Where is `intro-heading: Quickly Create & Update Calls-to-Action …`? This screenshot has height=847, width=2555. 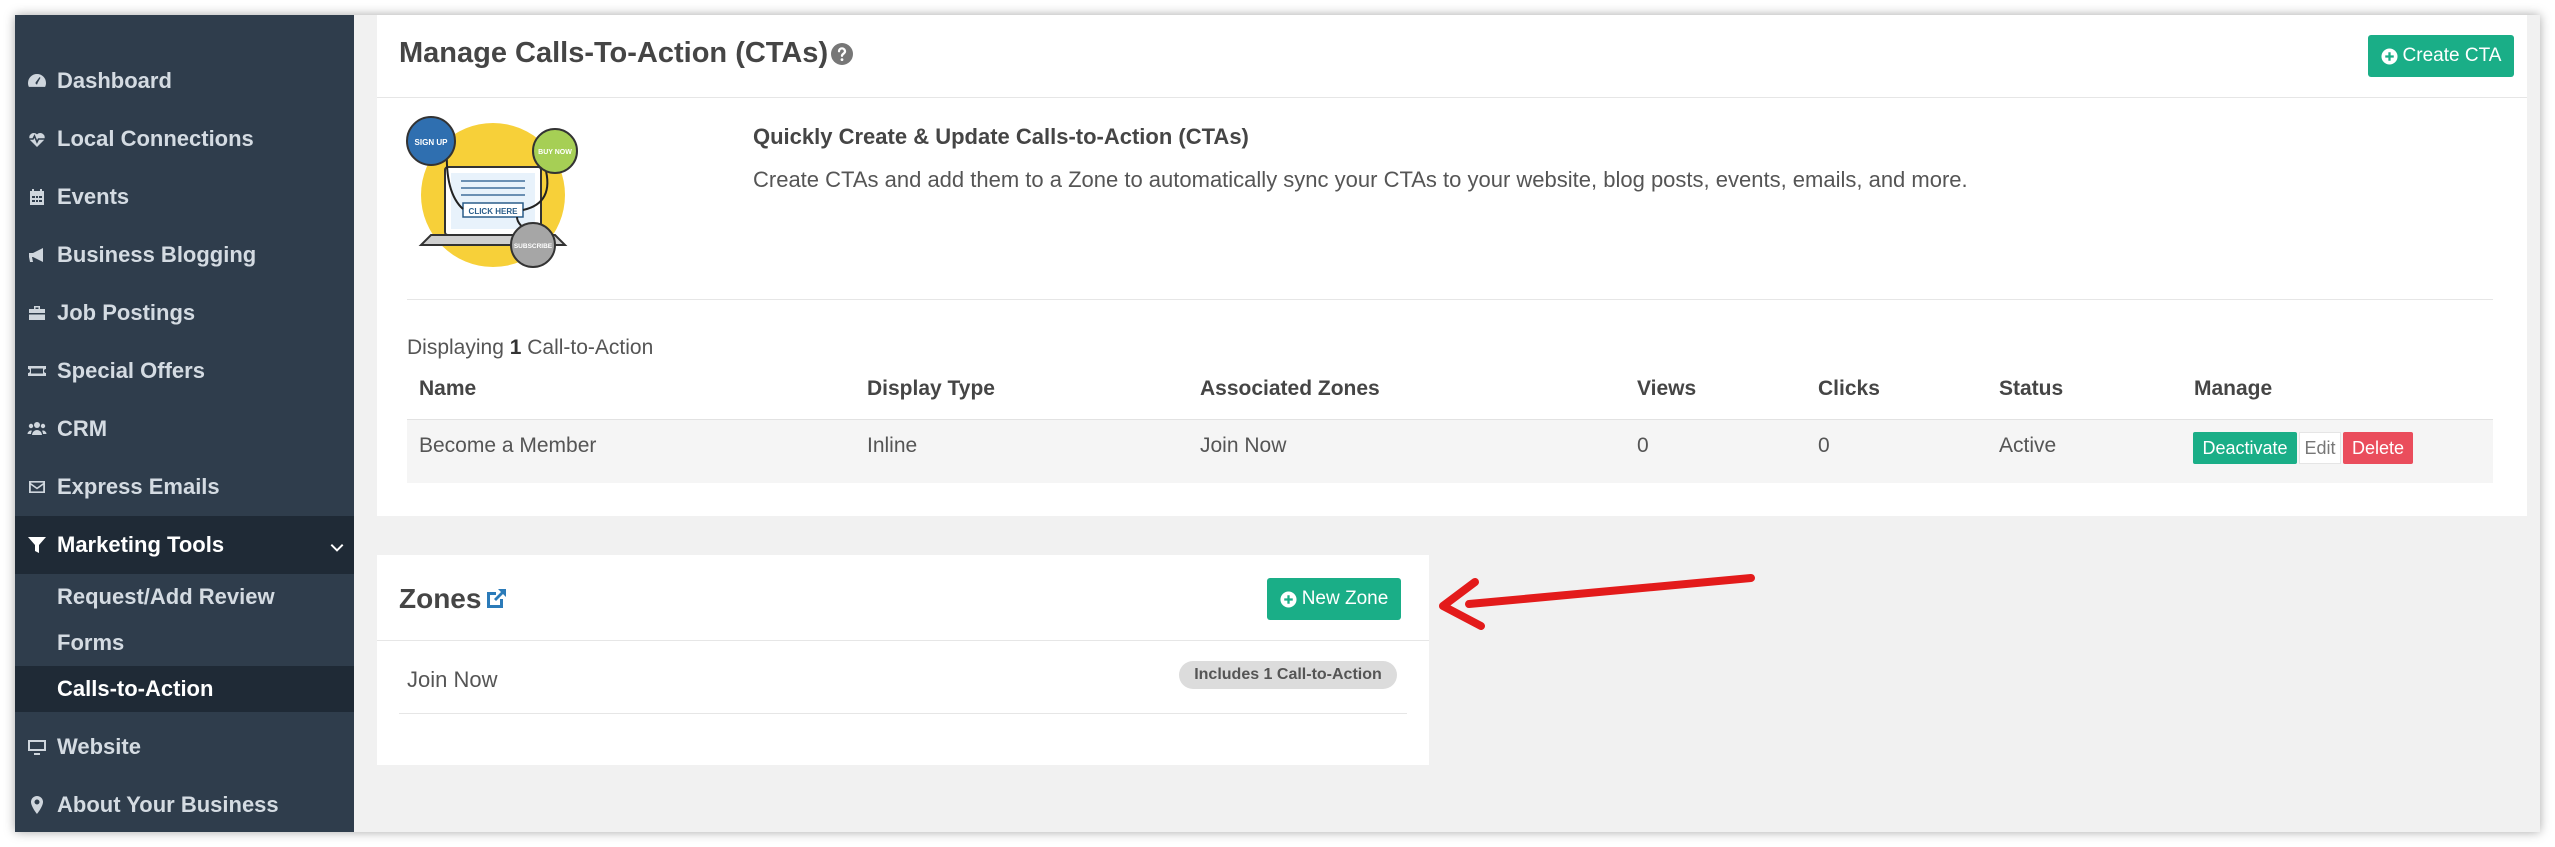
intro-heading: Quickly Create & Update Calls-to-Action … is located at coordinates (1001, 136).